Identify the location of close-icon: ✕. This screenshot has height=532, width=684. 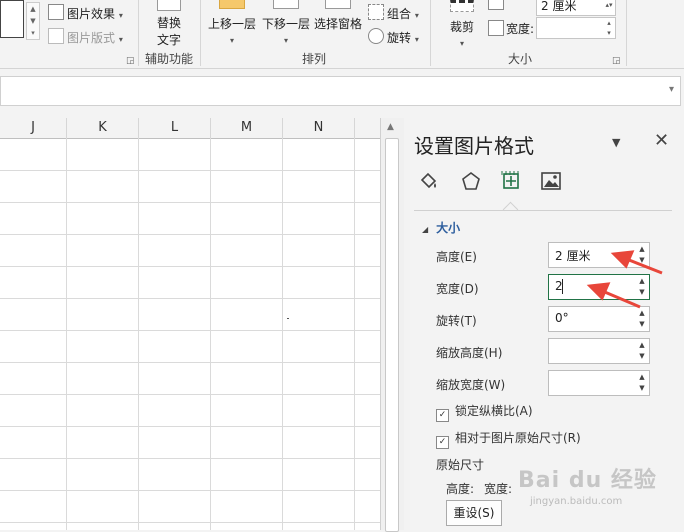
(661, 140).